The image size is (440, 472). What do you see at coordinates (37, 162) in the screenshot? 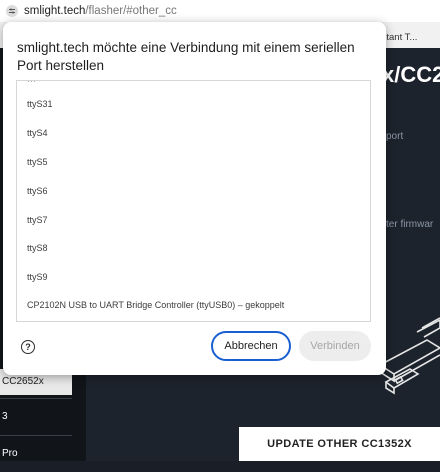
I see `port-item-ttys5: ttyS5` at bounding box center [37, 162].